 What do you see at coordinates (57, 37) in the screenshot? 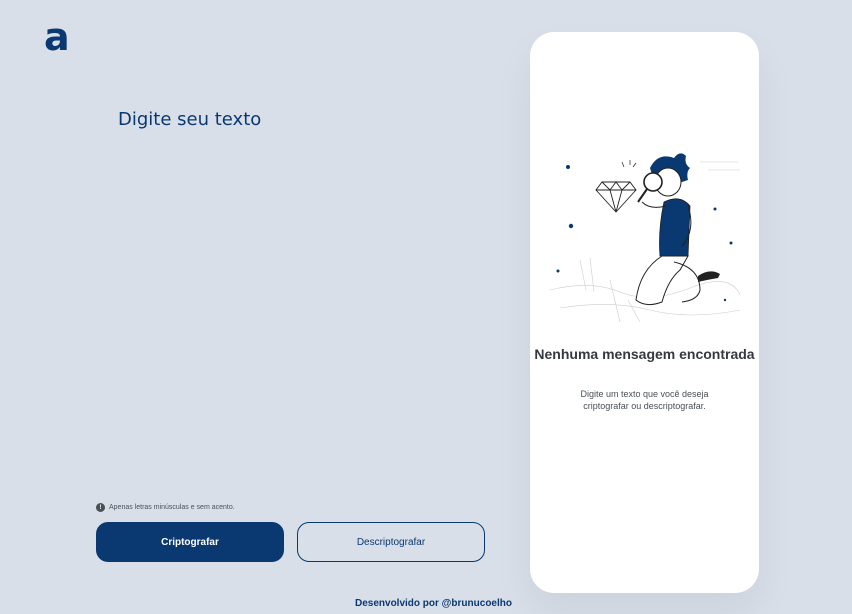
I see `logo: a` at bounding box center [57, 37].